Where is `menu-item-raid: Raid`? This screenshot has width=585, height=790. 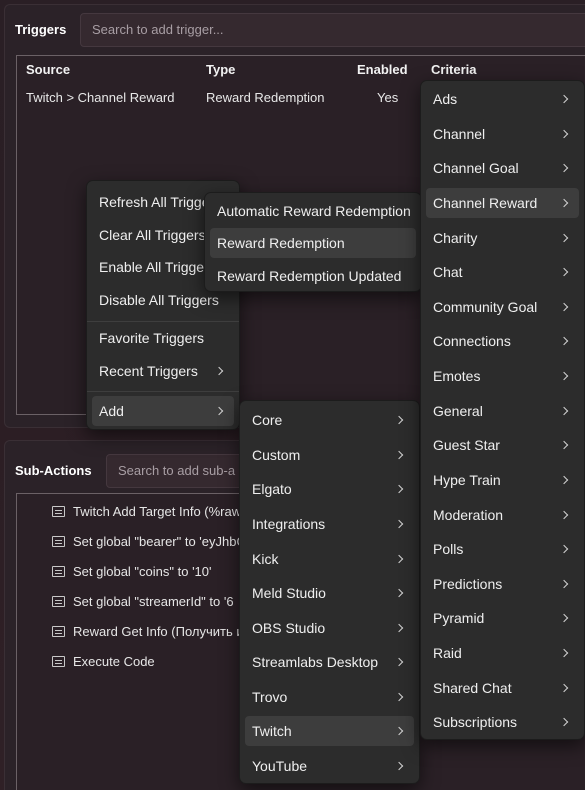
menu-item-raid: Raid is located at coordinates (502, 653).